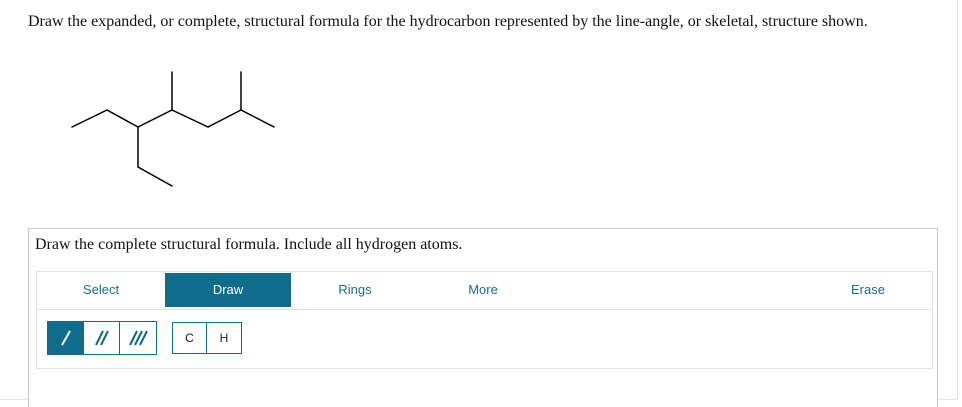 This screenshot has width=962, height=407. I want to click on bond-tool-group, so click(102, 338).